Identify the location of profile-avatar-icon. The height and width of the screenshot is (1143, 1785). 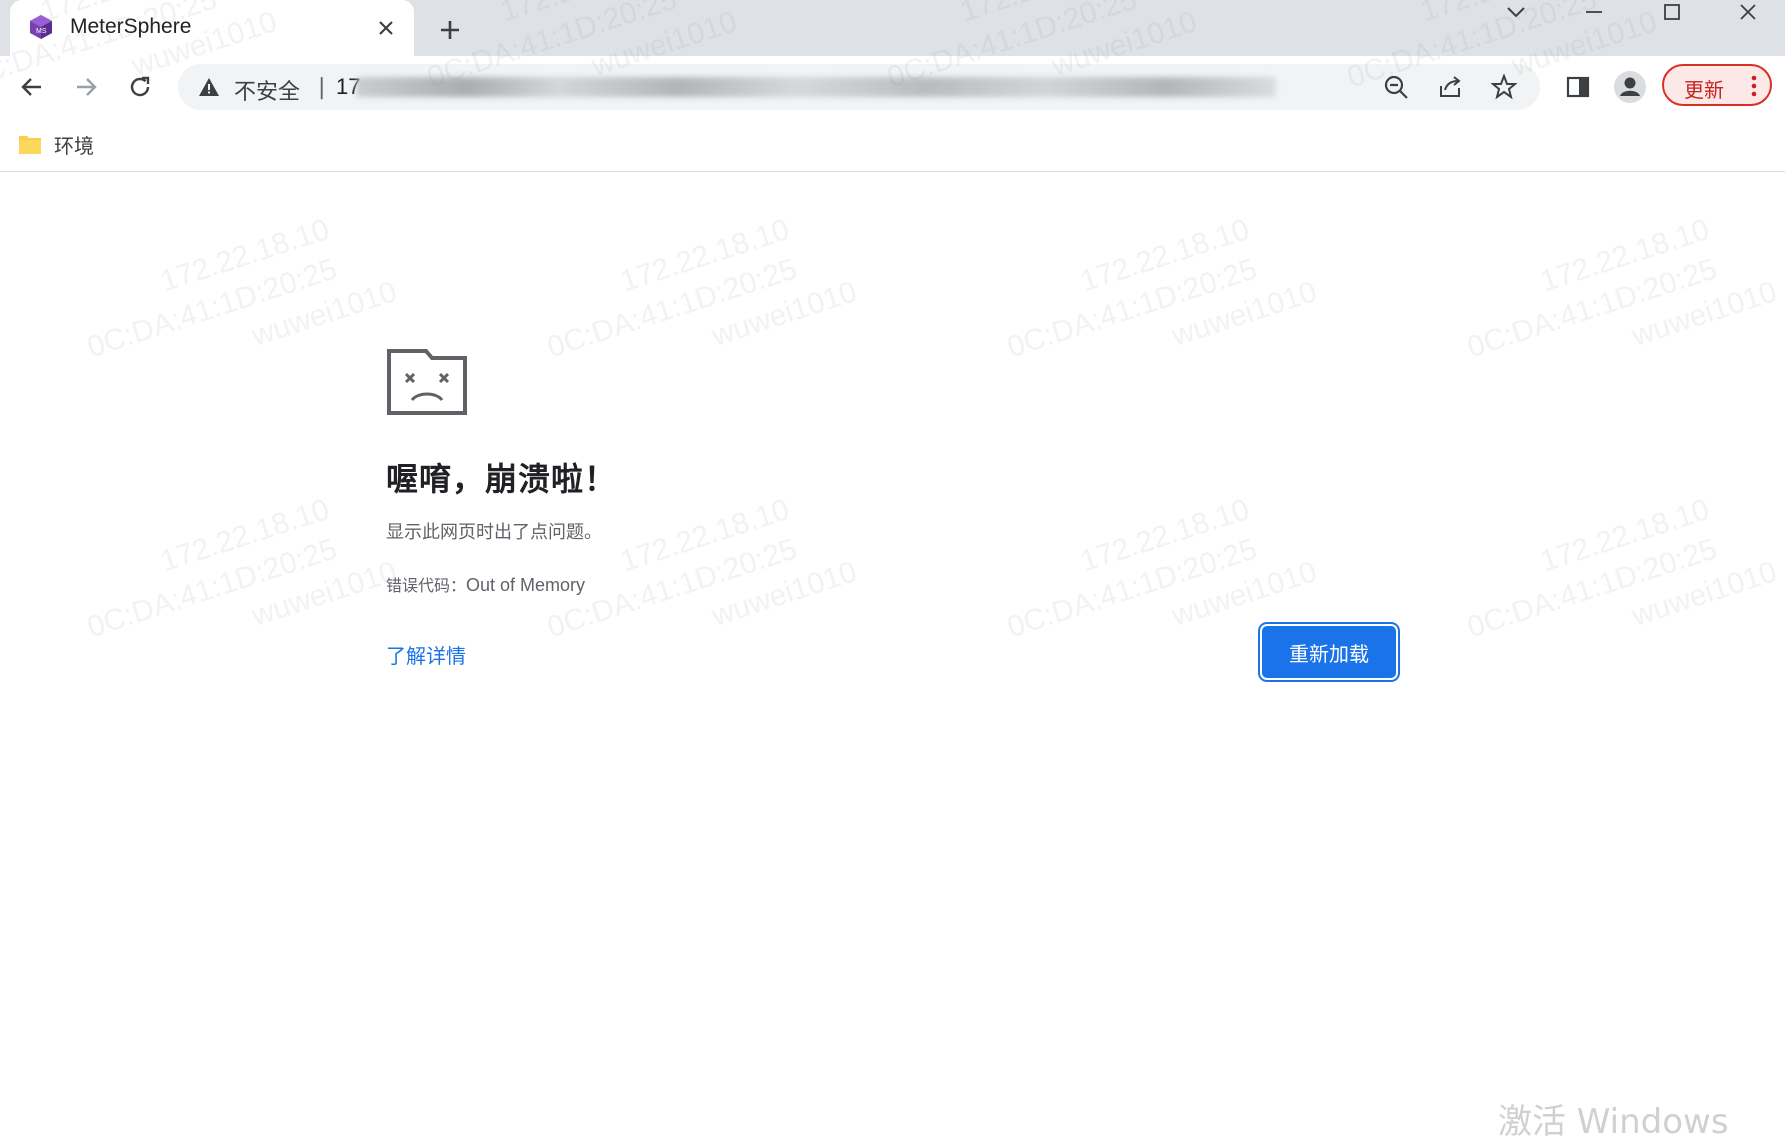
(1630, 87).